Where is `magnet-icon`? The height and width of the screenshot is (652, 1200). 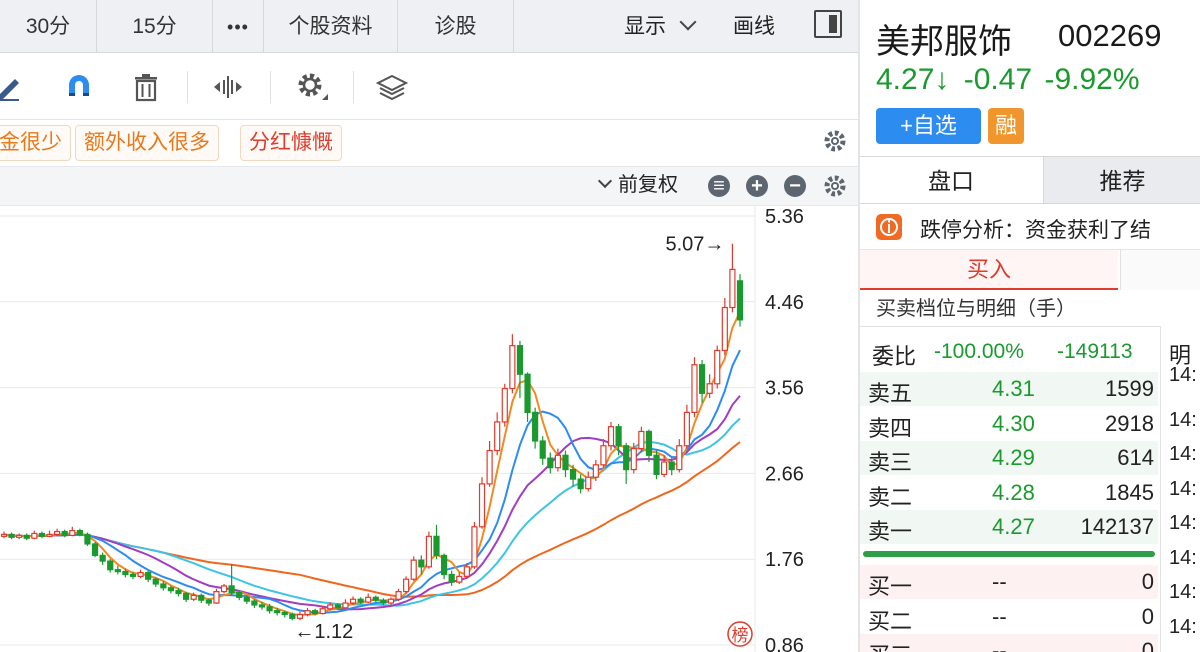 magnet-icon is located at coordinates (79, 87).